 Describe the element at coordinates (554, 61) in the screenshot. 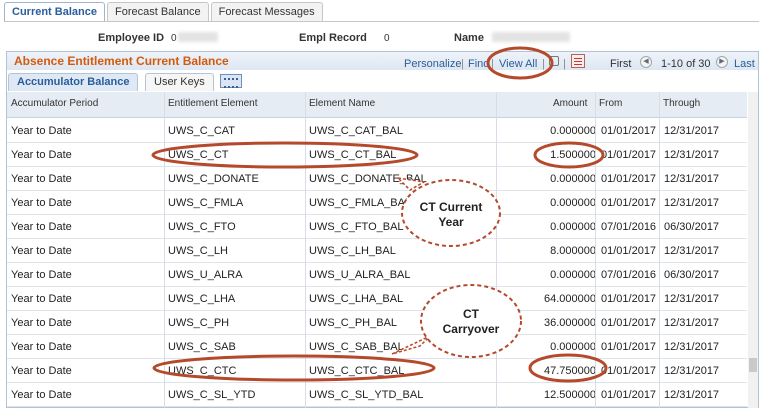

I see `zoom-icon` at that location.